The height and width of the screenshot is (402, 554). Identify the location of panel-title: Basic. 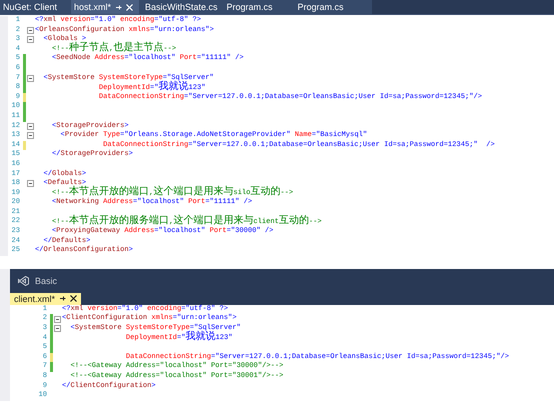
(46, 281).